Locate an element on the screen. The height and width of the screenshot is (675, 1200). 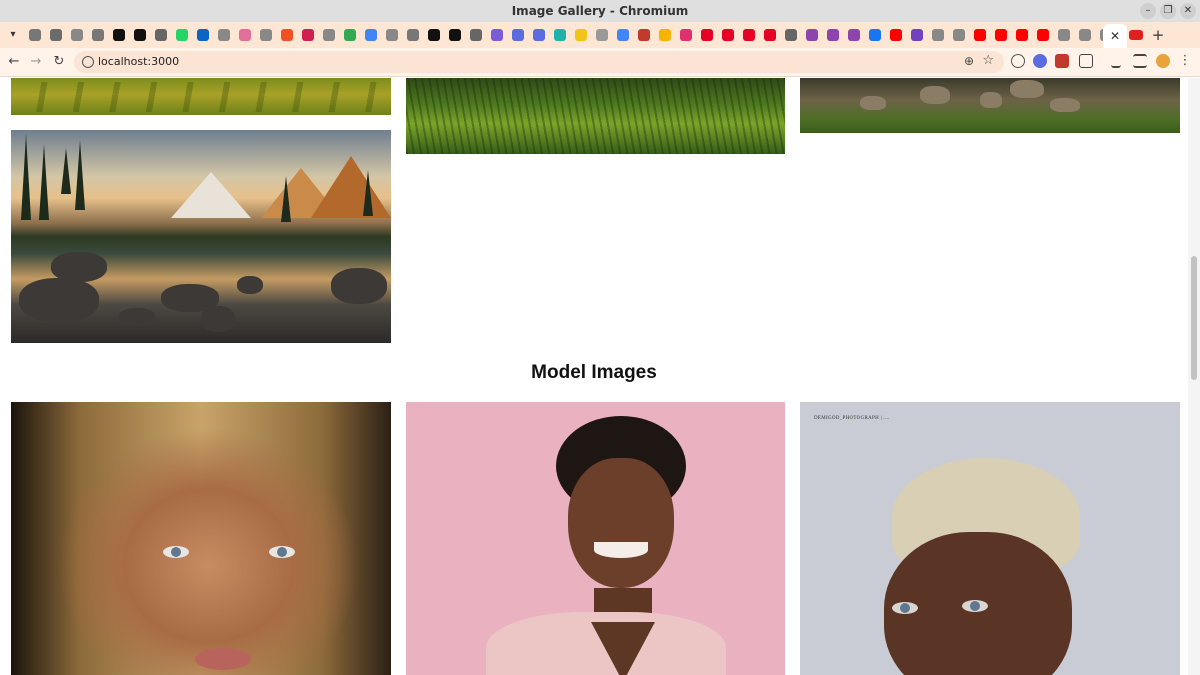
gallery-image-rocky-grass is located at coordinates (990, 105).